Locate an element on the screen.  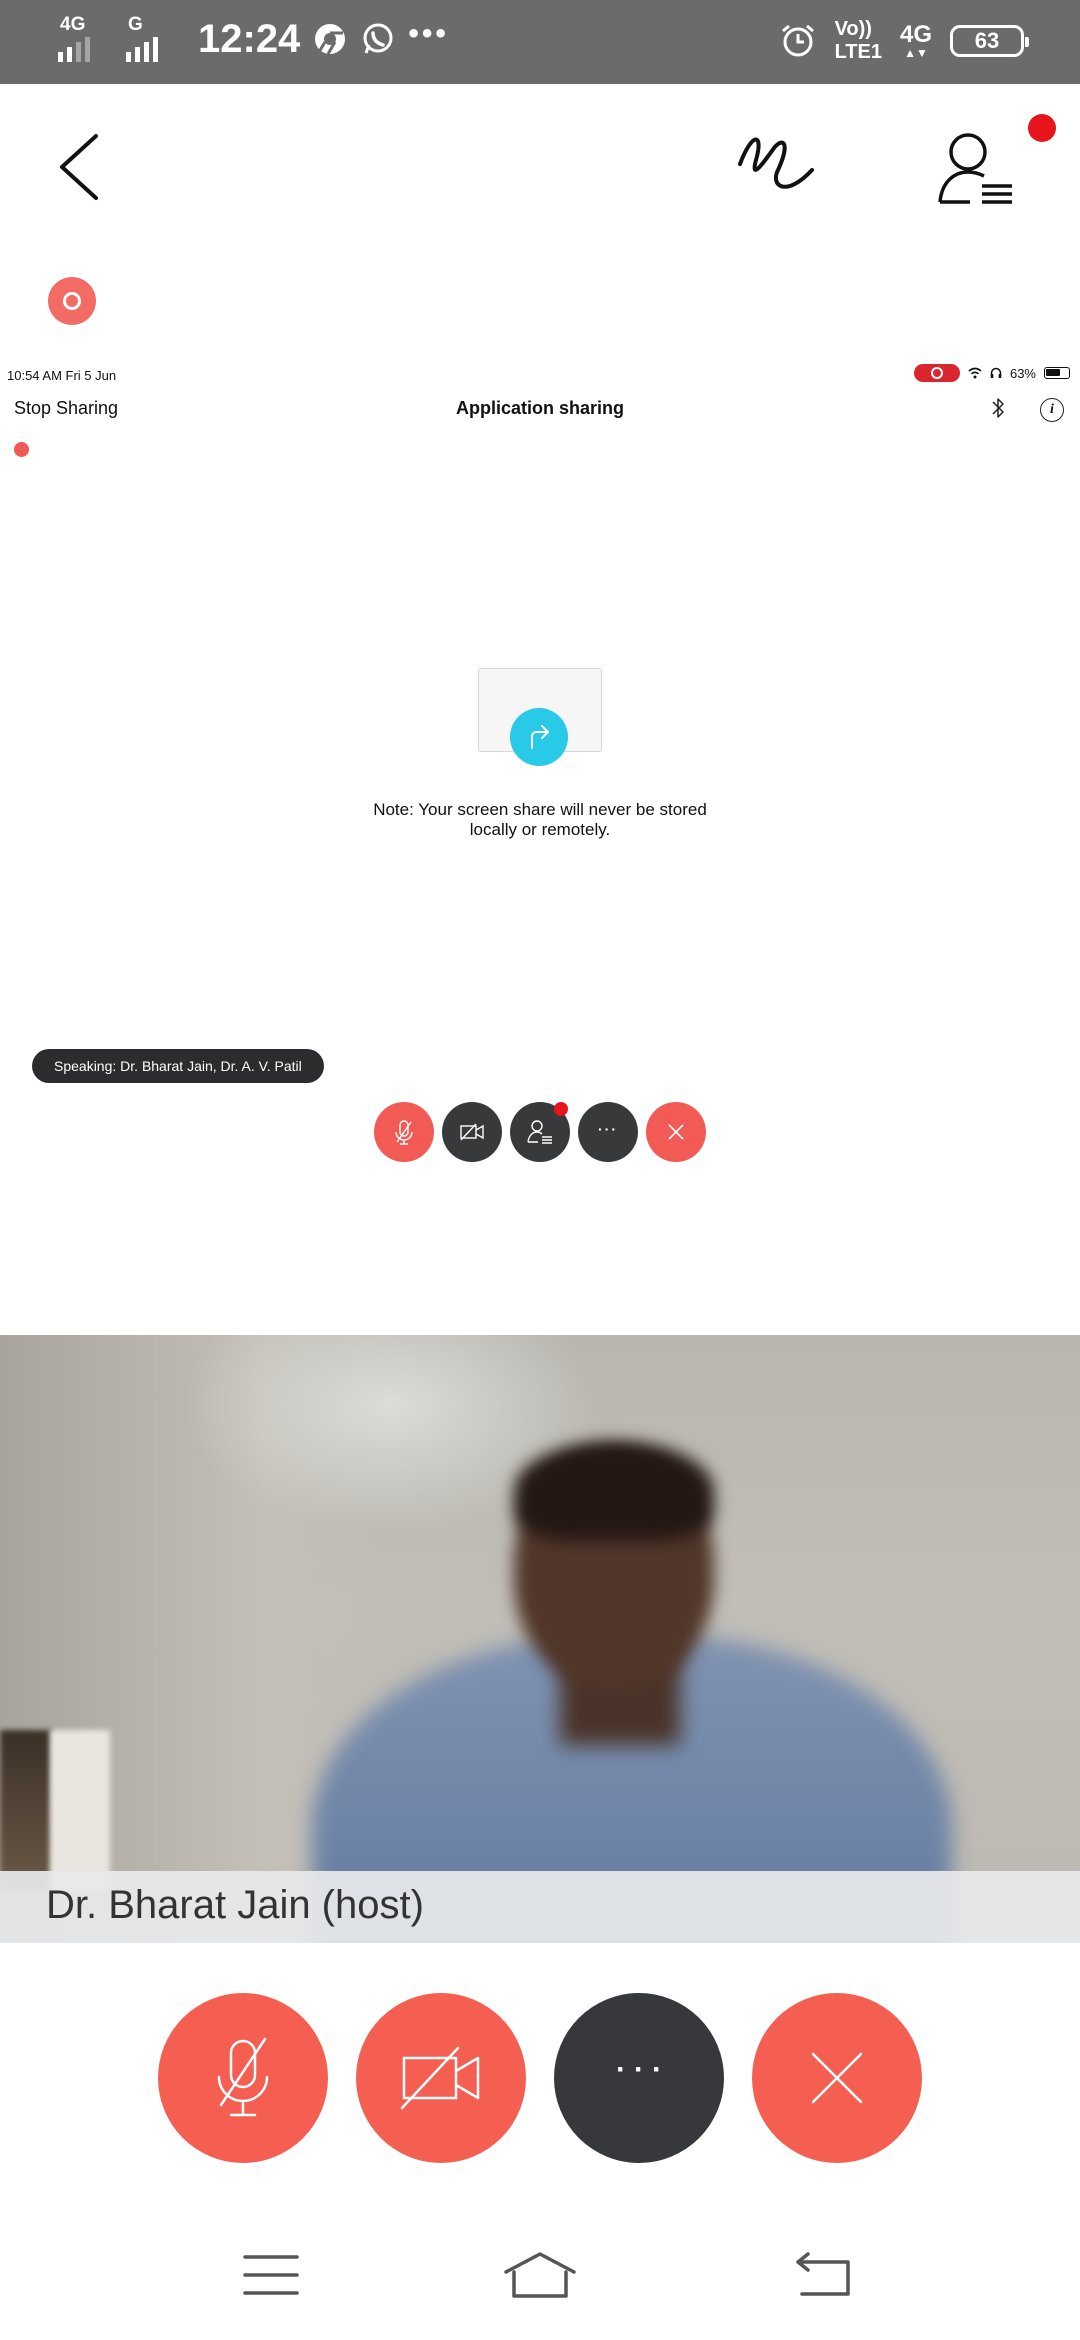
shared-meeting-controls: ··· is located at coordinates (540, 1132).